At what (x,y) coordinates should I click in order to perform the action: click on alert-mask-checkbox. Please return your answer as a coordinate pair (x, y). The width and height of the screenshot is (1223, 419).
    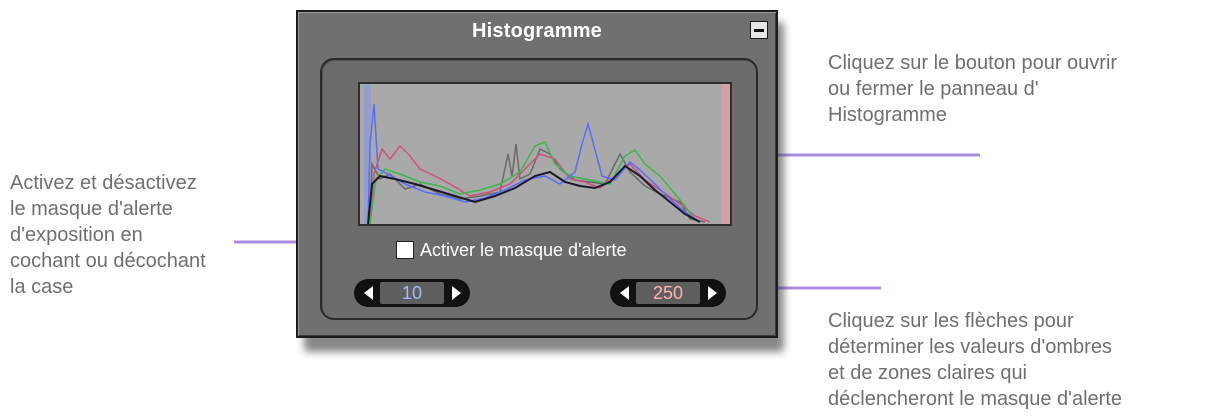
    Looking at the image, I should click on (405, 250).